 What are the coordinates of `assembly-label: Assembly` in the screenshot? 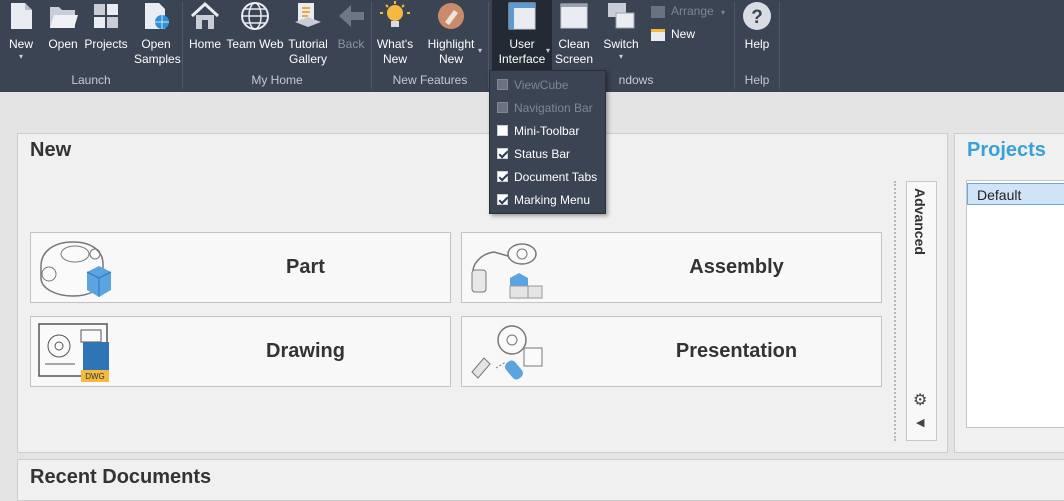 It's located at (736, 267).